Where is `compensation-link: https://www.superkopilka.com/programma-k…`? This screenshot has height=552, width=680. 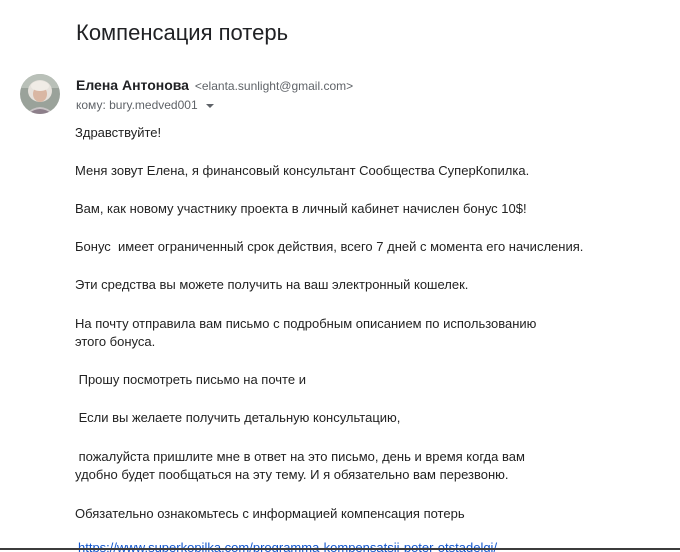 compensation-link: https://www.superkopilka.com/programma-k… is located at coordinates (287, 545).